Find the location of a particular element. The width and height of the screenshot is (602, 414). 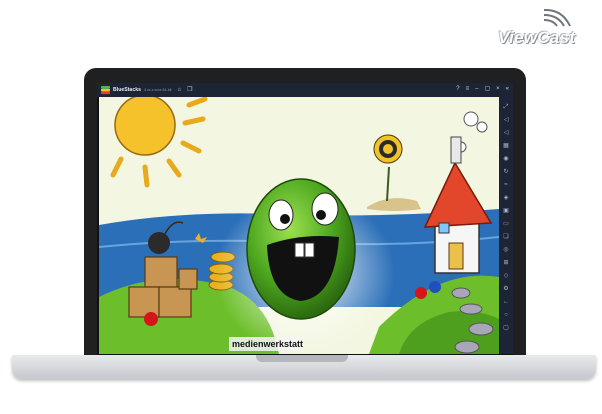

restore-icon: ▢ is located at coordinates (487, 89).